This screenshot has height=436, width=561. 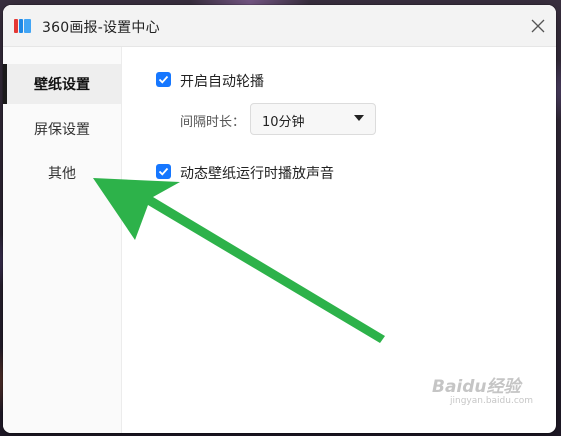 I want to click on sidebar-item-label: 壁纸设置, so click(x=62, y=85).